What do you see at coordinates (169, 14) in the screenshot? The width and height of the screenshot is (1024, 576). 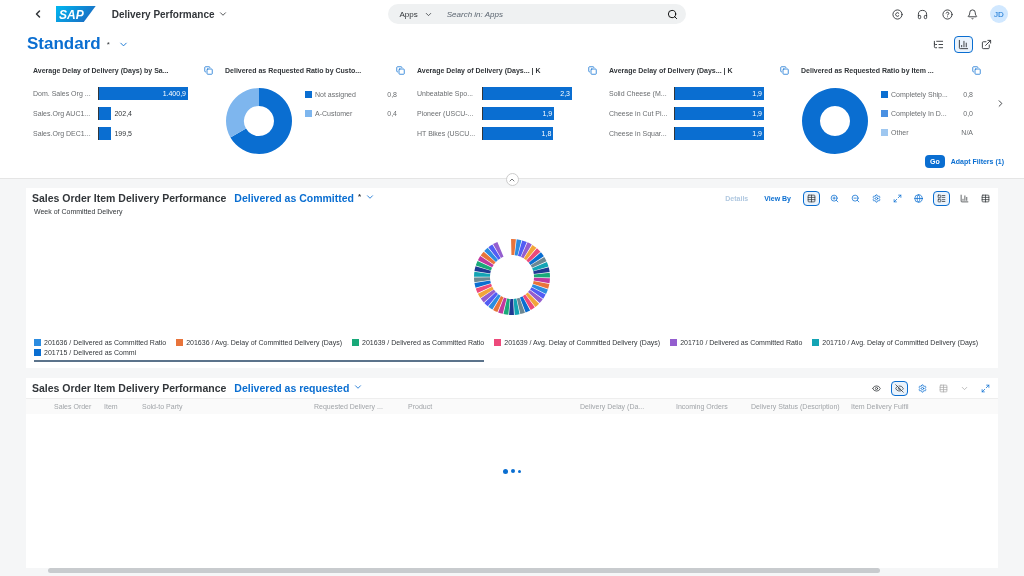 I see `app-title-menu: Delivery Performance` at bounding box center [169, 14].